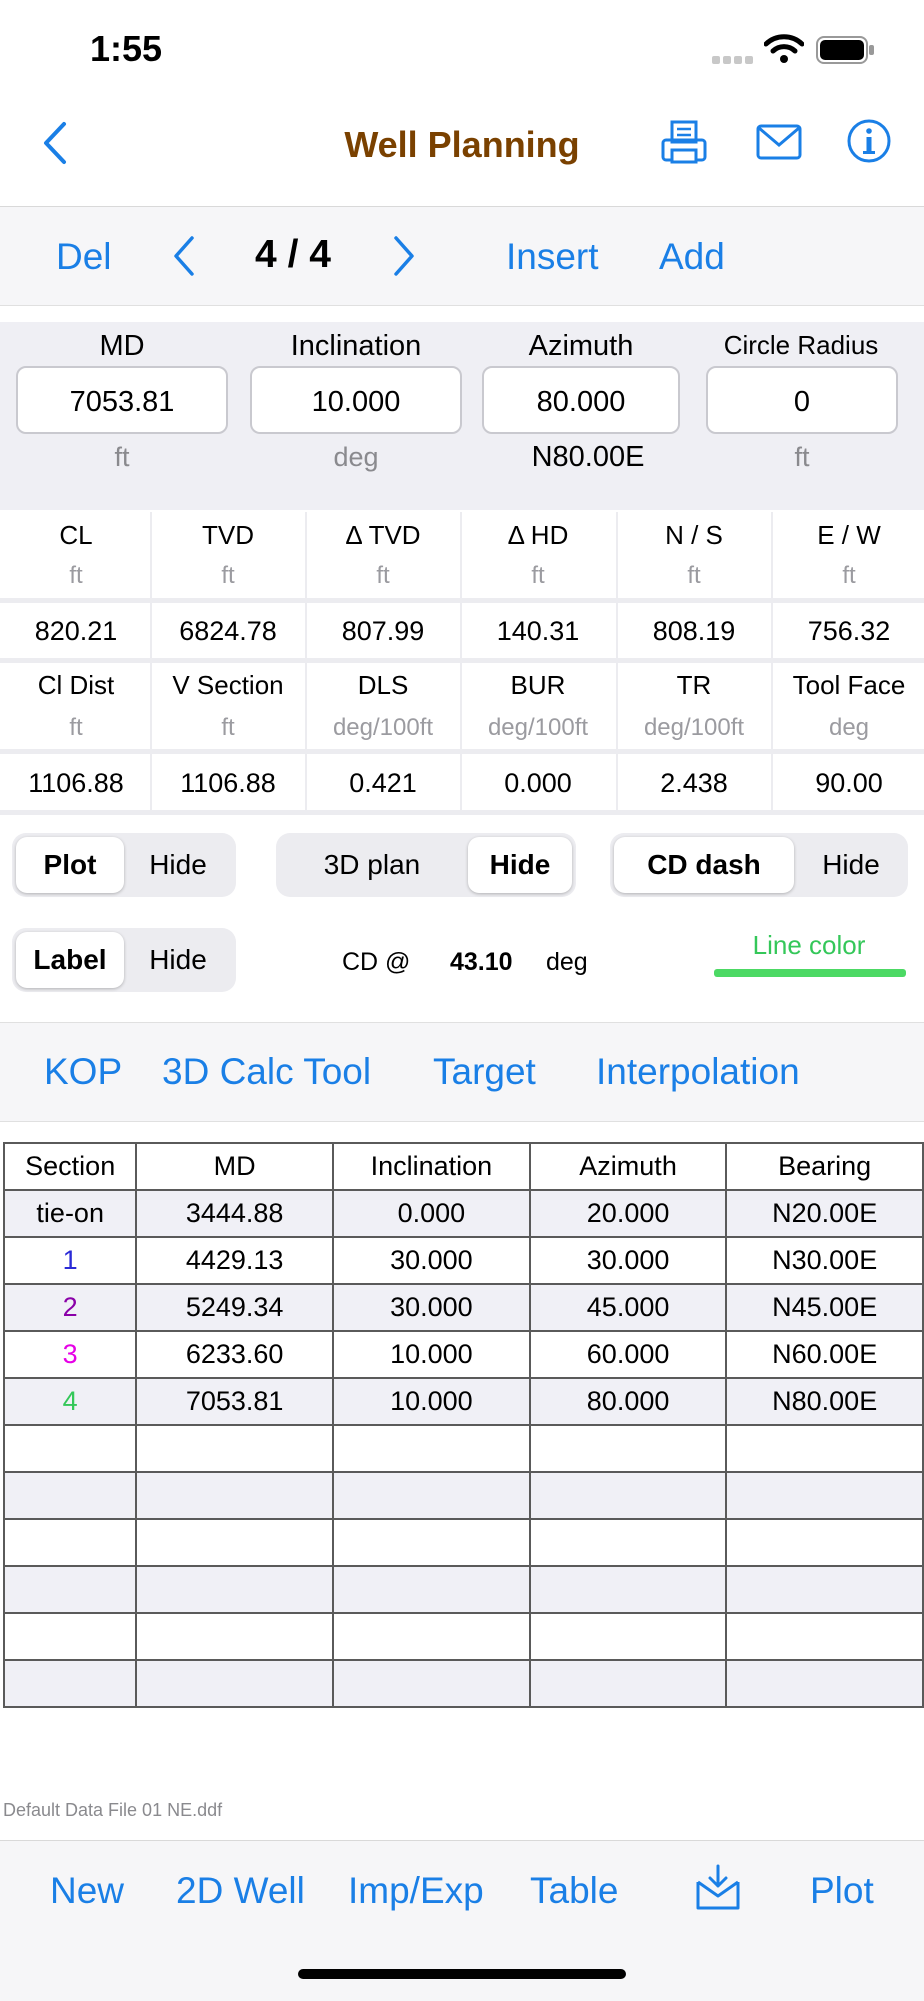 The height and width of the screenshot is (2001, 924). Describe the element at coordinates (704, 865) in the screenshot. I see `cd-dash-segment: CD dash` at that location.